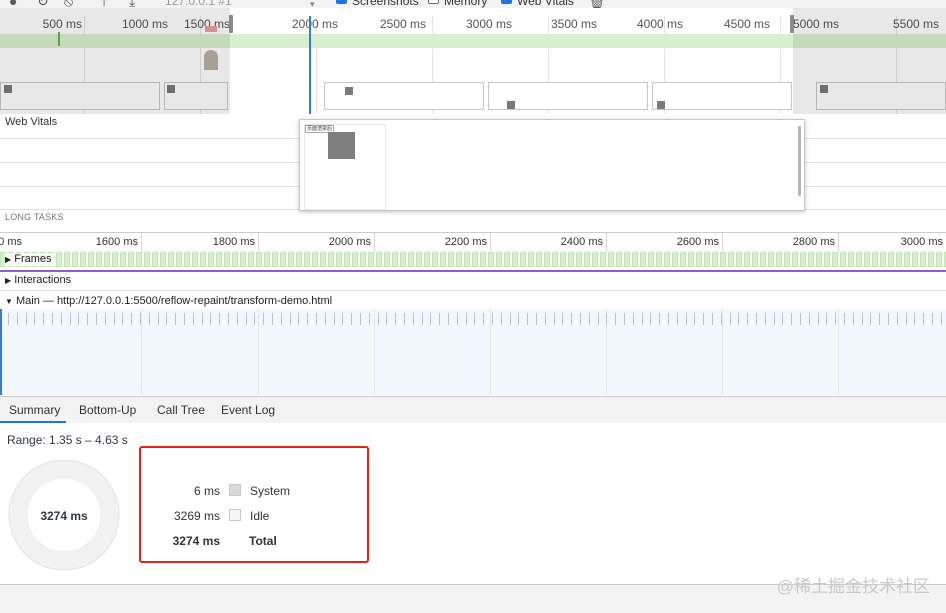  What do you see at coordinates (473, 259) in the screenshot?
I see `frames-track: ▶ Frames` at bounding box center [473, 259].